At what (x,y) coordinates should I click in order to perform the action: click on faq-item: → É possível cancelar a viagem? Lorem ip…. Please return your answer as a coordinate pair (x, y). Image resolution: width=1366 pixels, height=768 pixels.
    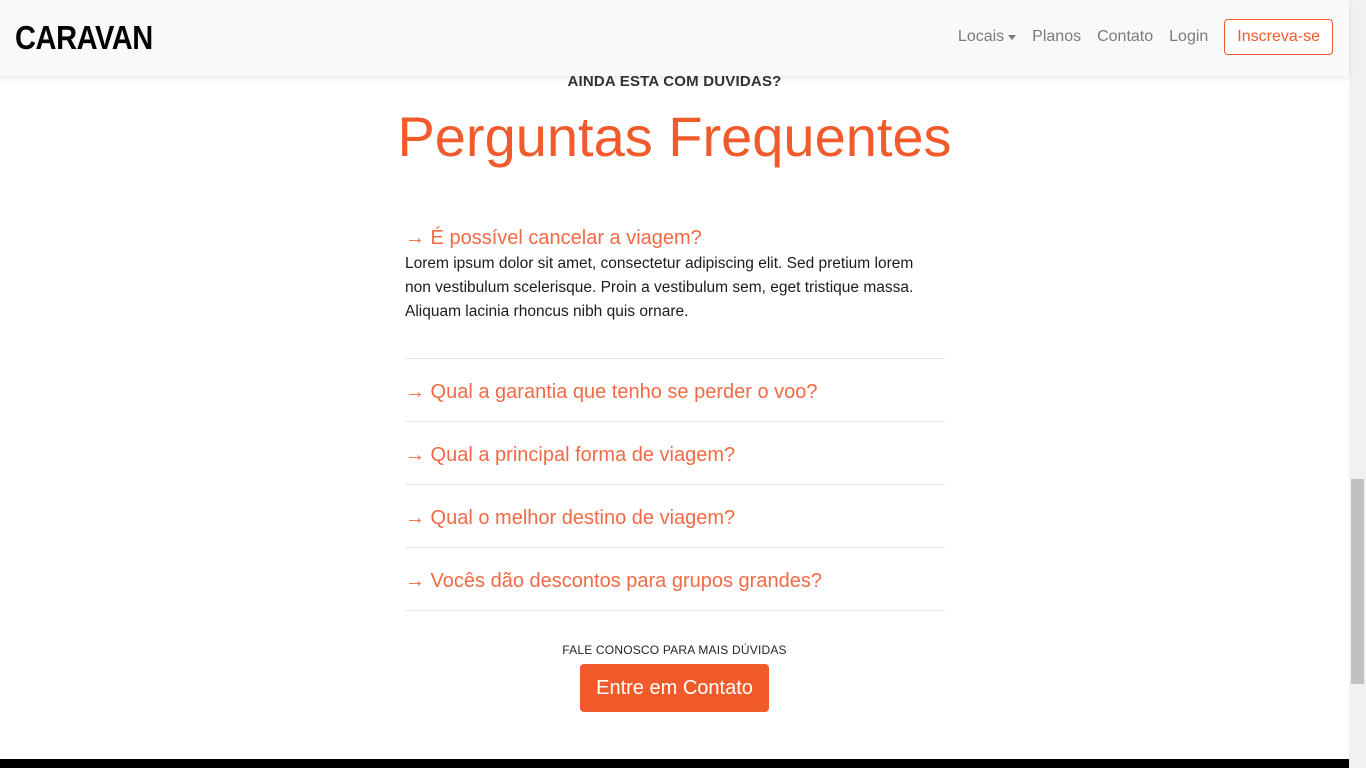
    Looking at the image, I should click on (675, 274).